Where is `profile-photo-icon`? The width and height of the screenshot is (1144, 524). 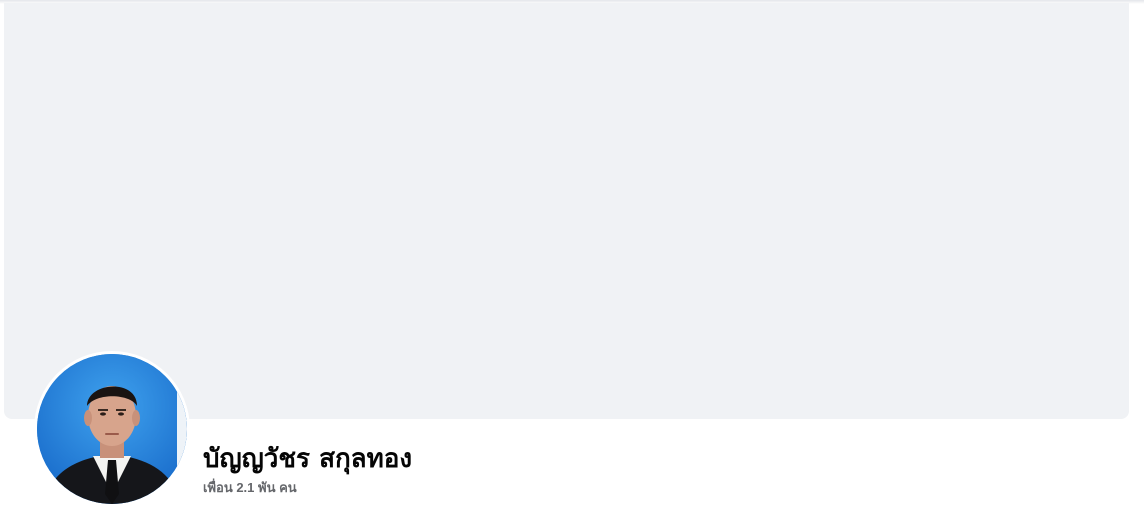 profile-photo-icon is located at coordinates (112, 429).